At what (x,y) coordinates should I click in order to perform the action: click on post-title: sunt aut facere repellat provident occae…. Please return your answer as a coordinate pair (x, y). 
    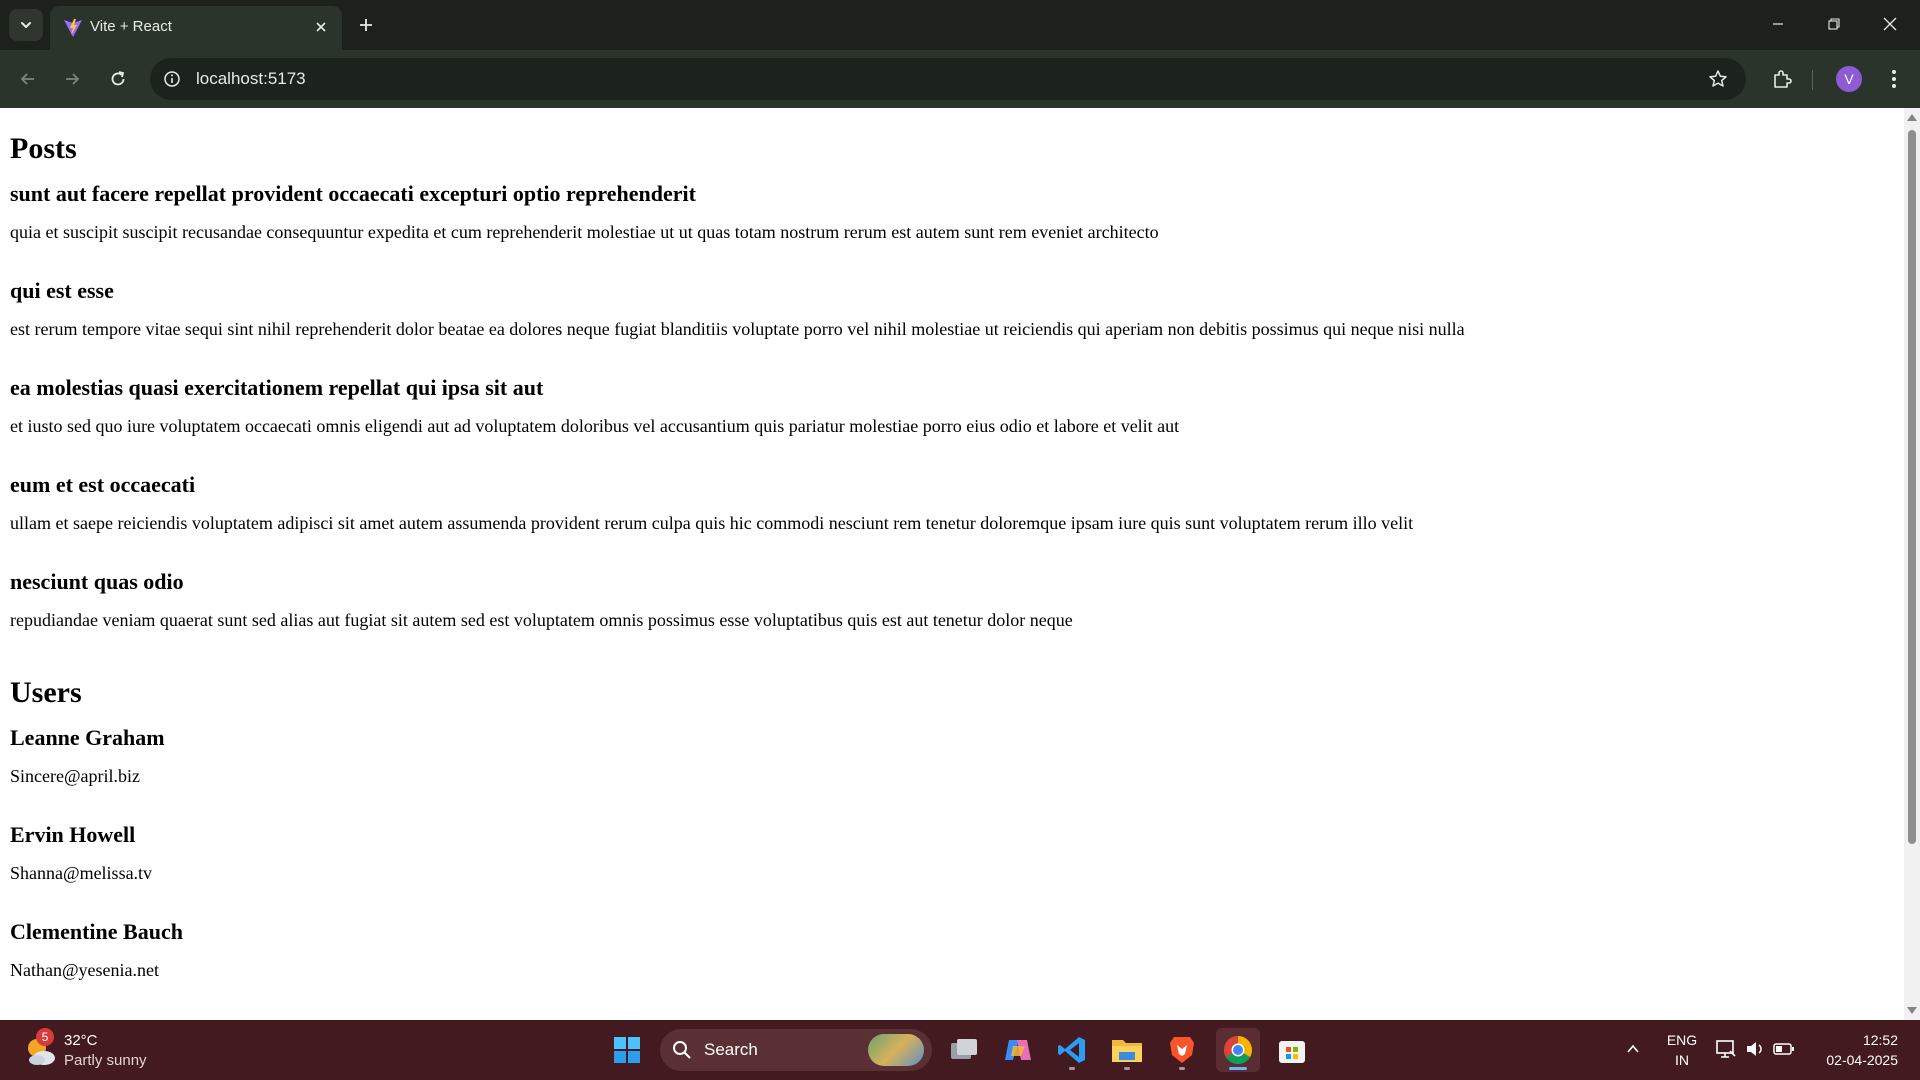
    Looking at the image, I should click on (353, 193).